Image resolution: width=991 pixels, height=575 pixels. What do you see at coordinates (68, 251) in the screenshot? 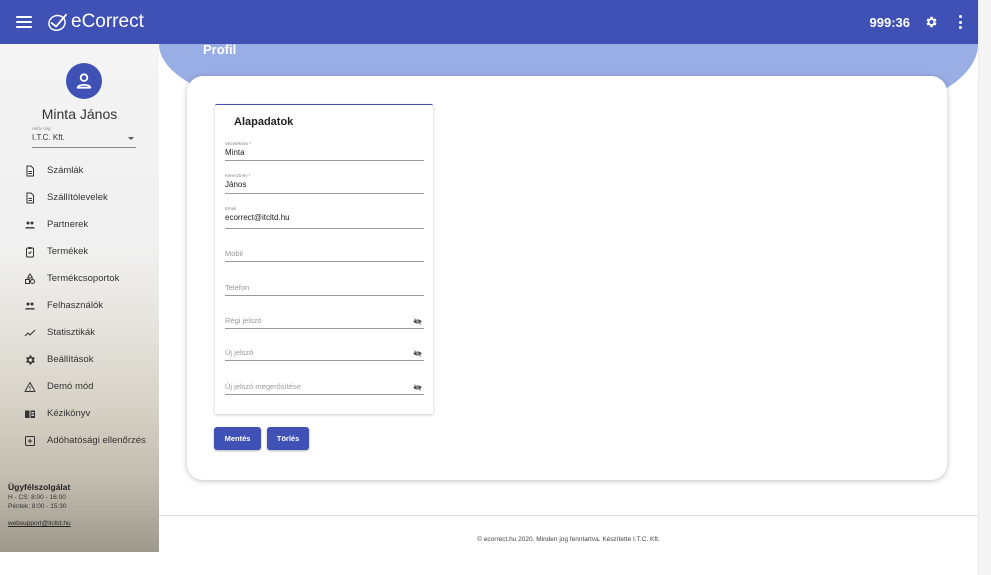
I see `sidebar-item-label: Termékek` at bounding box center [68, 251].